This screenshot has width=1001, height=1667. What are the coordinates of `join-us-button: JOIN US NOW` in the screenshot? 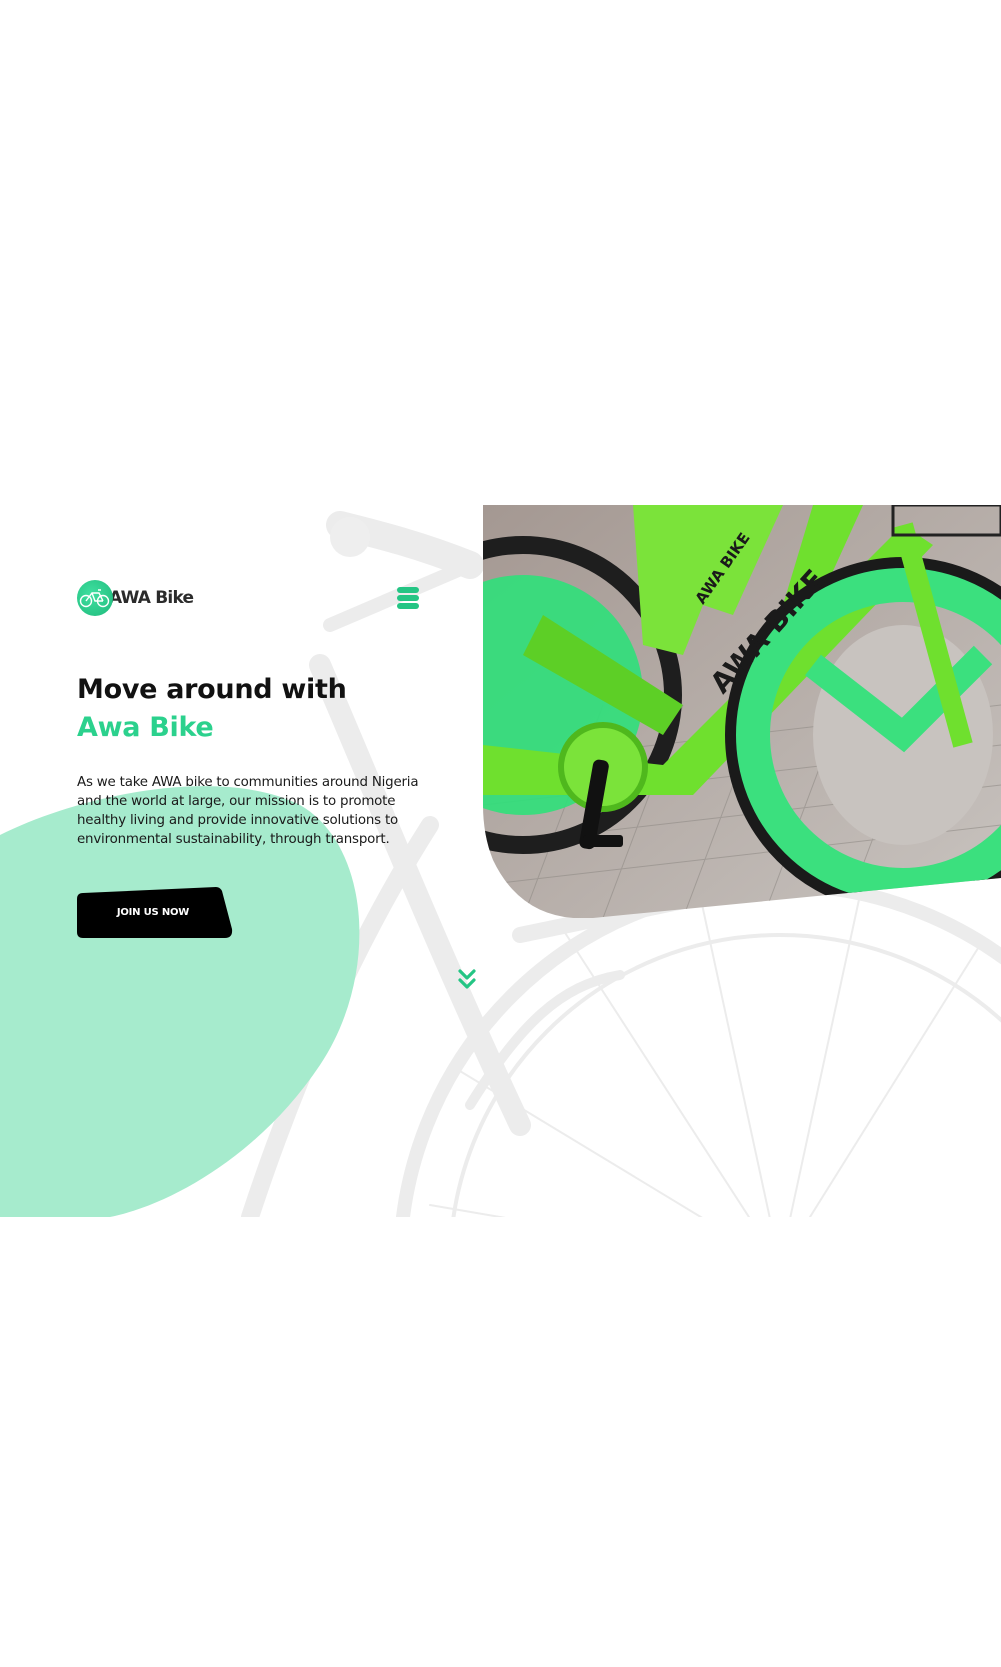 It's located at (155, 912).